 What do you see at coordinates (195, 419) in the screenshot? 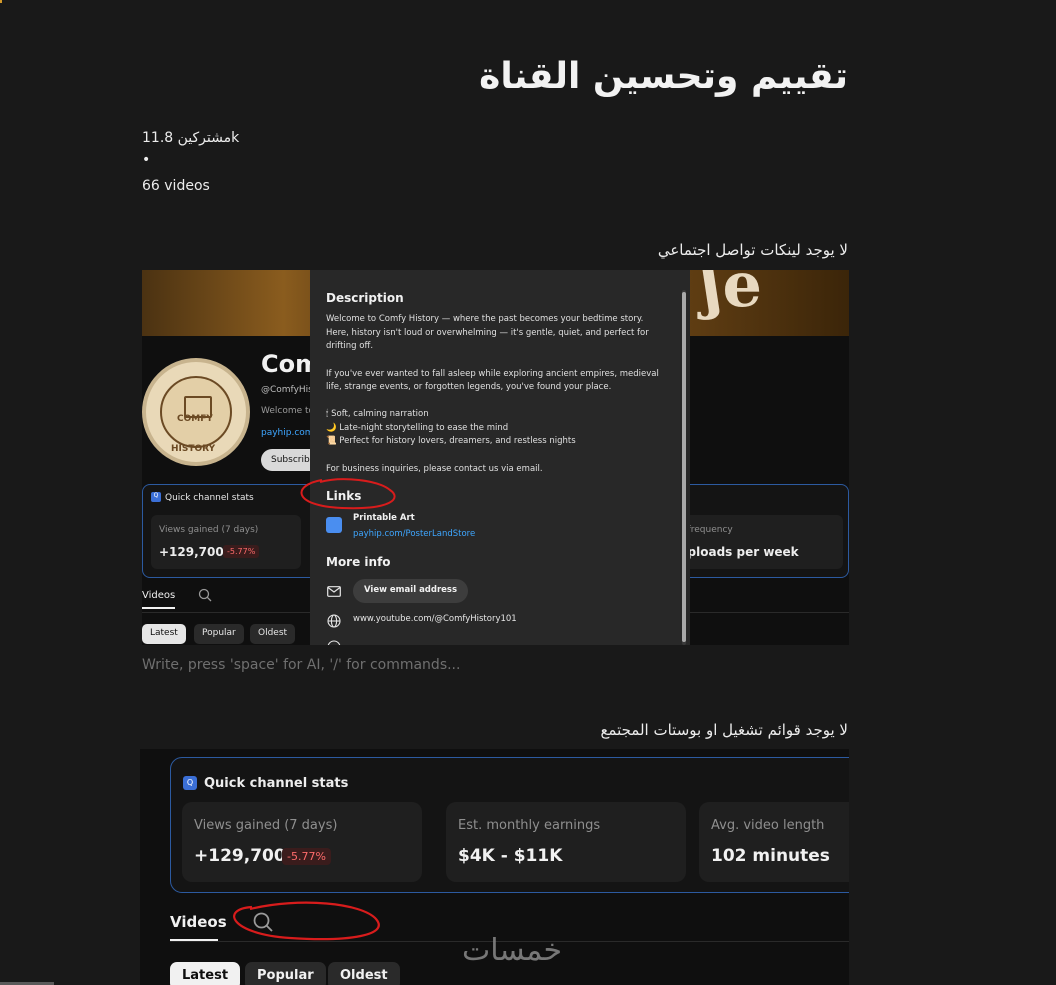
I see `avatar-text-top: COMFY` at bounding box center [195, 419].